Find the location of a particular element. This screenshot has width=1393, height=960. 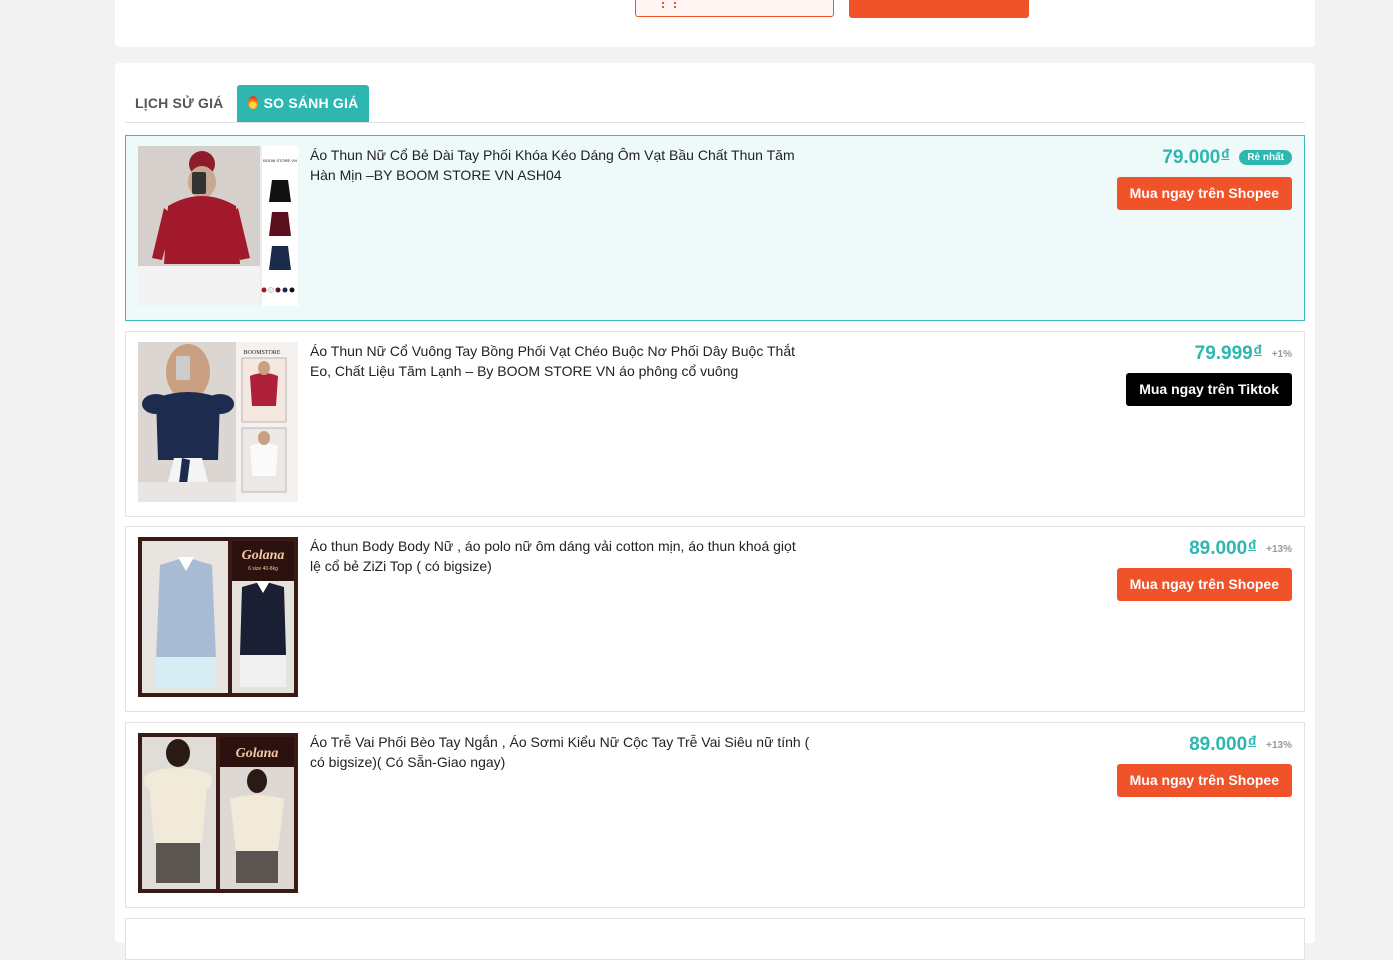

price-row: 79.000đ Rẻ nhất is located at coordinates (1227, 158).